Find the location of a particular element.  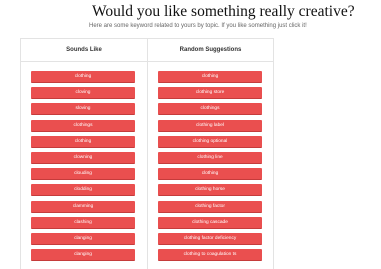

keyword-button: clothing factor deficiency is located at coordinates (210, 238).